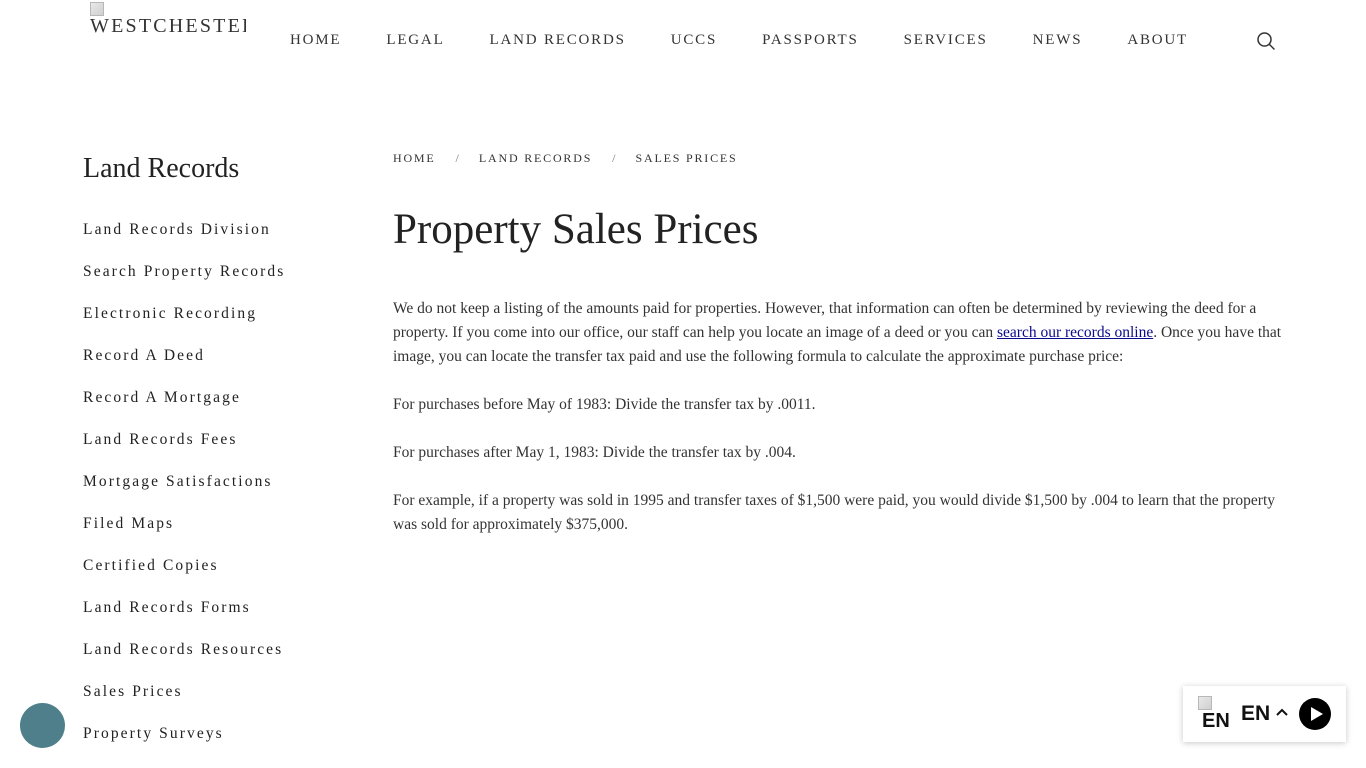  Describe the element at coordinates (1075, 332) in the screenshot. I see `search-records-online-link: search our records online` at that location.